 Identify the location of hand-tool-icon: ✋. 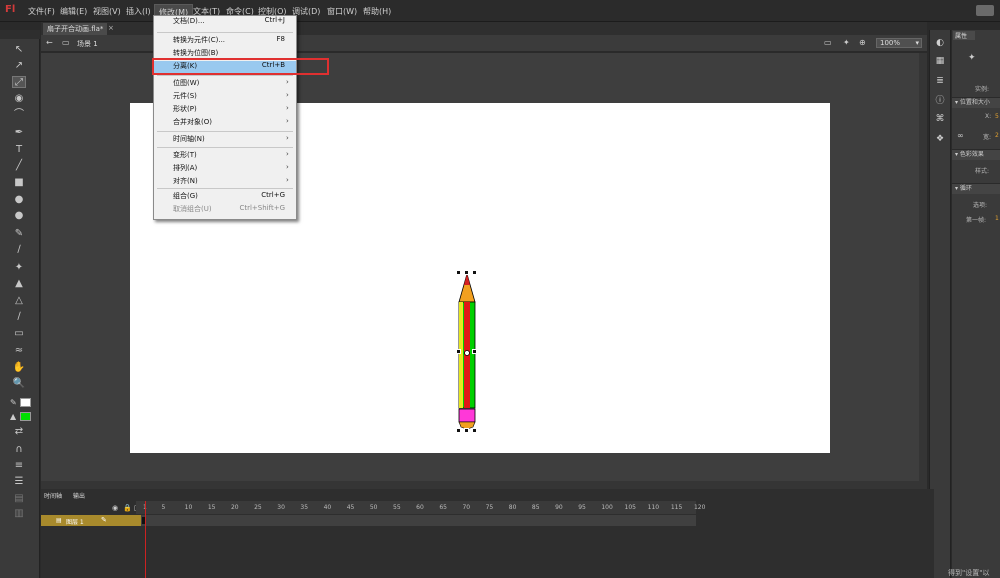
(19, 368).